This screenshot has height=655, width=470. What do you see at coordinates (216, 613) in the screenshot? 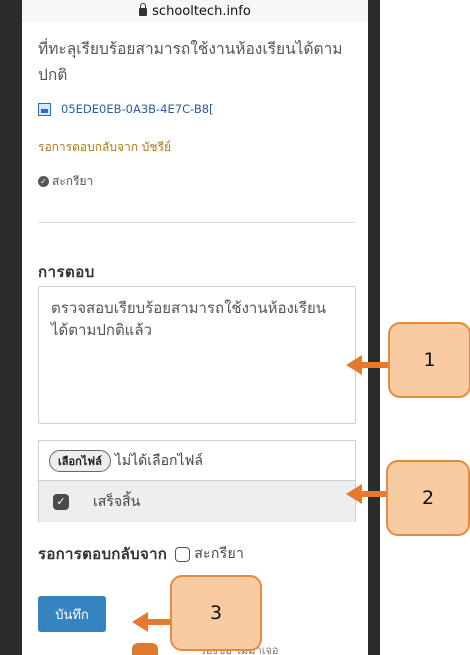
I see `callout-3: 3` at bounding box center [216, 613].